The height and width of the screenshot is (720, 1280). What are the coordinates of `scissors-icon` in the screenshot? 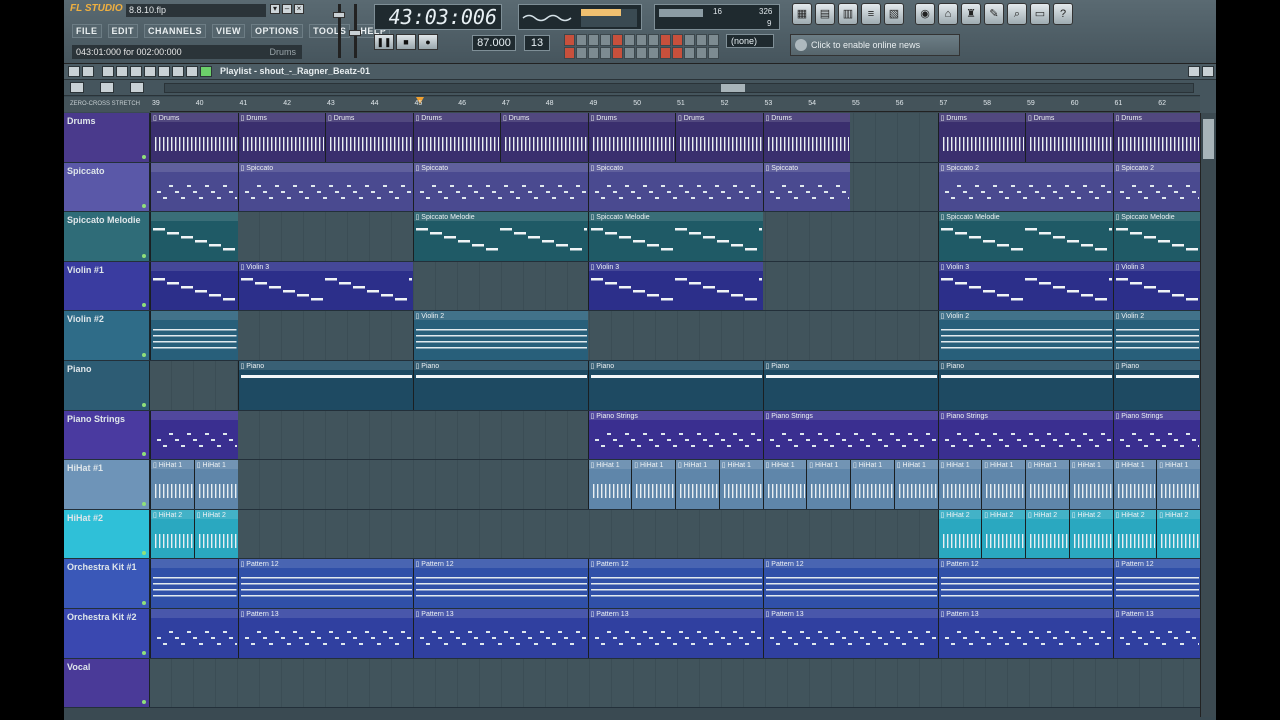 It's located at (107, 87).